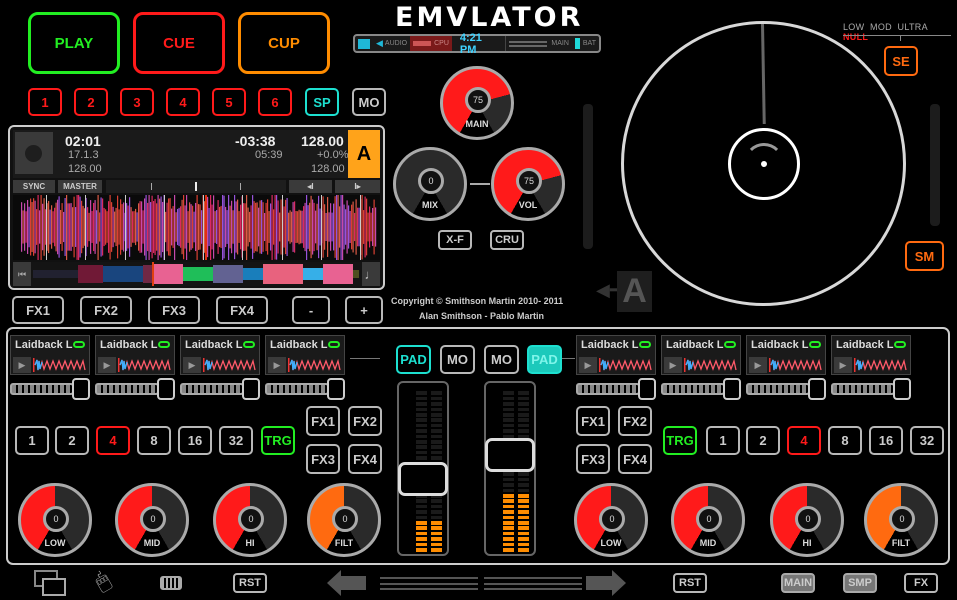  I want to click on mix-knob: 0 MIX, so click(430, 184).